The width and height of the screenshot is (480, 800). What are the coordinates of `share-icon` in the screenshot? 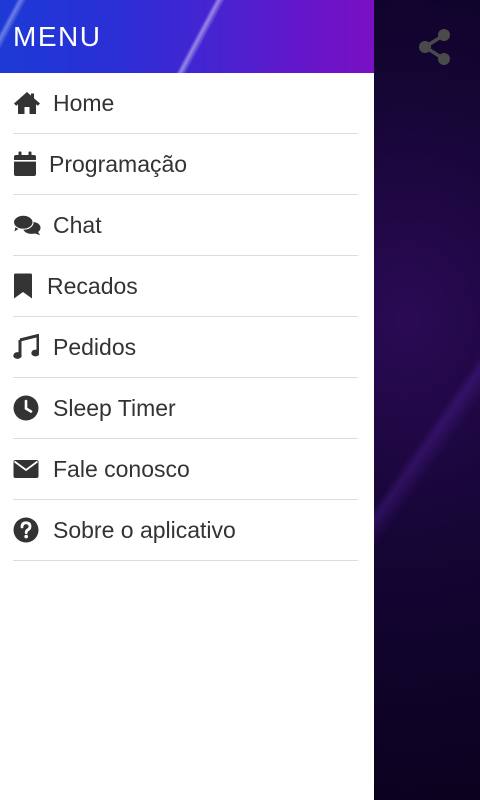 It's located at (434, 47).